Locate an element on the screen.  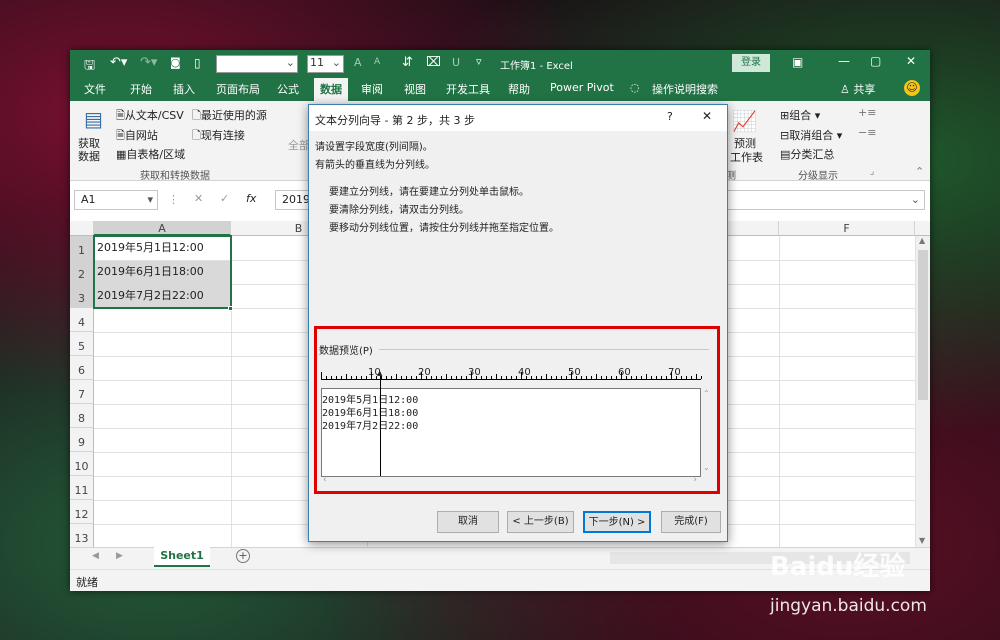
sheet-tab-sheet1: Sheet1 is located at coordinates (182, 557).